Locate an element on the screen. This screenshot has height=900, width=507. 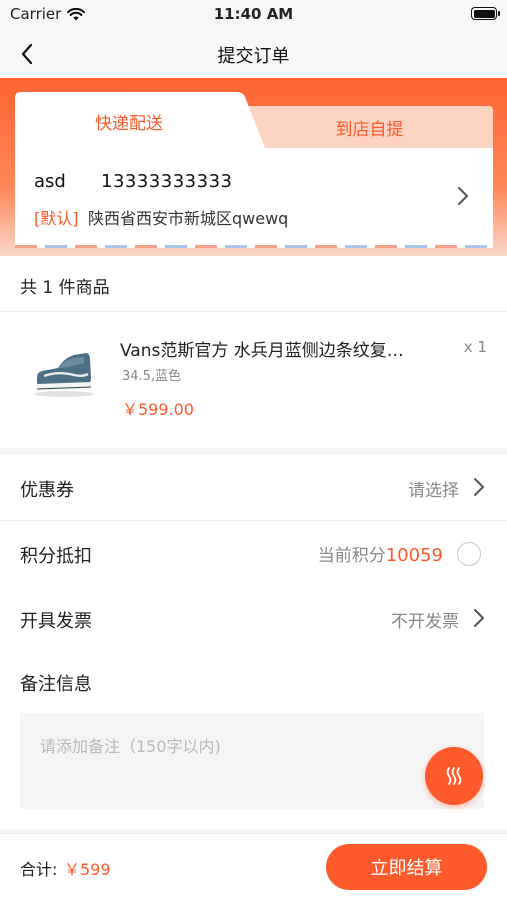
points-label: 积分抵扣 is located at coordinates (56, 556).